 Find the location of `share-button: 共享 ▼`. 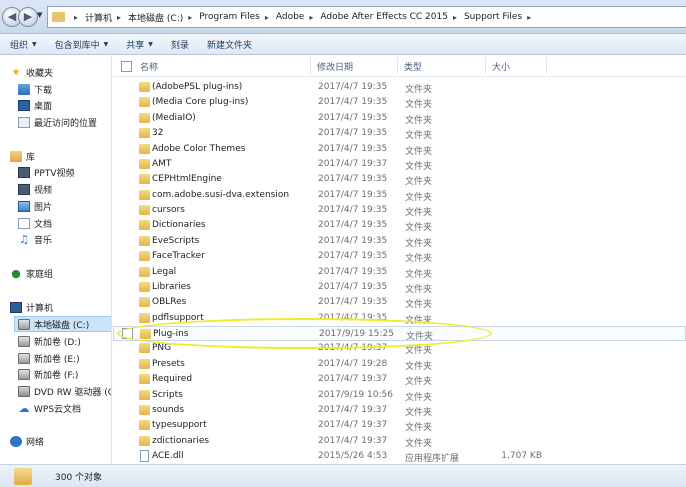

share-button: 共享 ▼ is located at coordinates (139, 44).